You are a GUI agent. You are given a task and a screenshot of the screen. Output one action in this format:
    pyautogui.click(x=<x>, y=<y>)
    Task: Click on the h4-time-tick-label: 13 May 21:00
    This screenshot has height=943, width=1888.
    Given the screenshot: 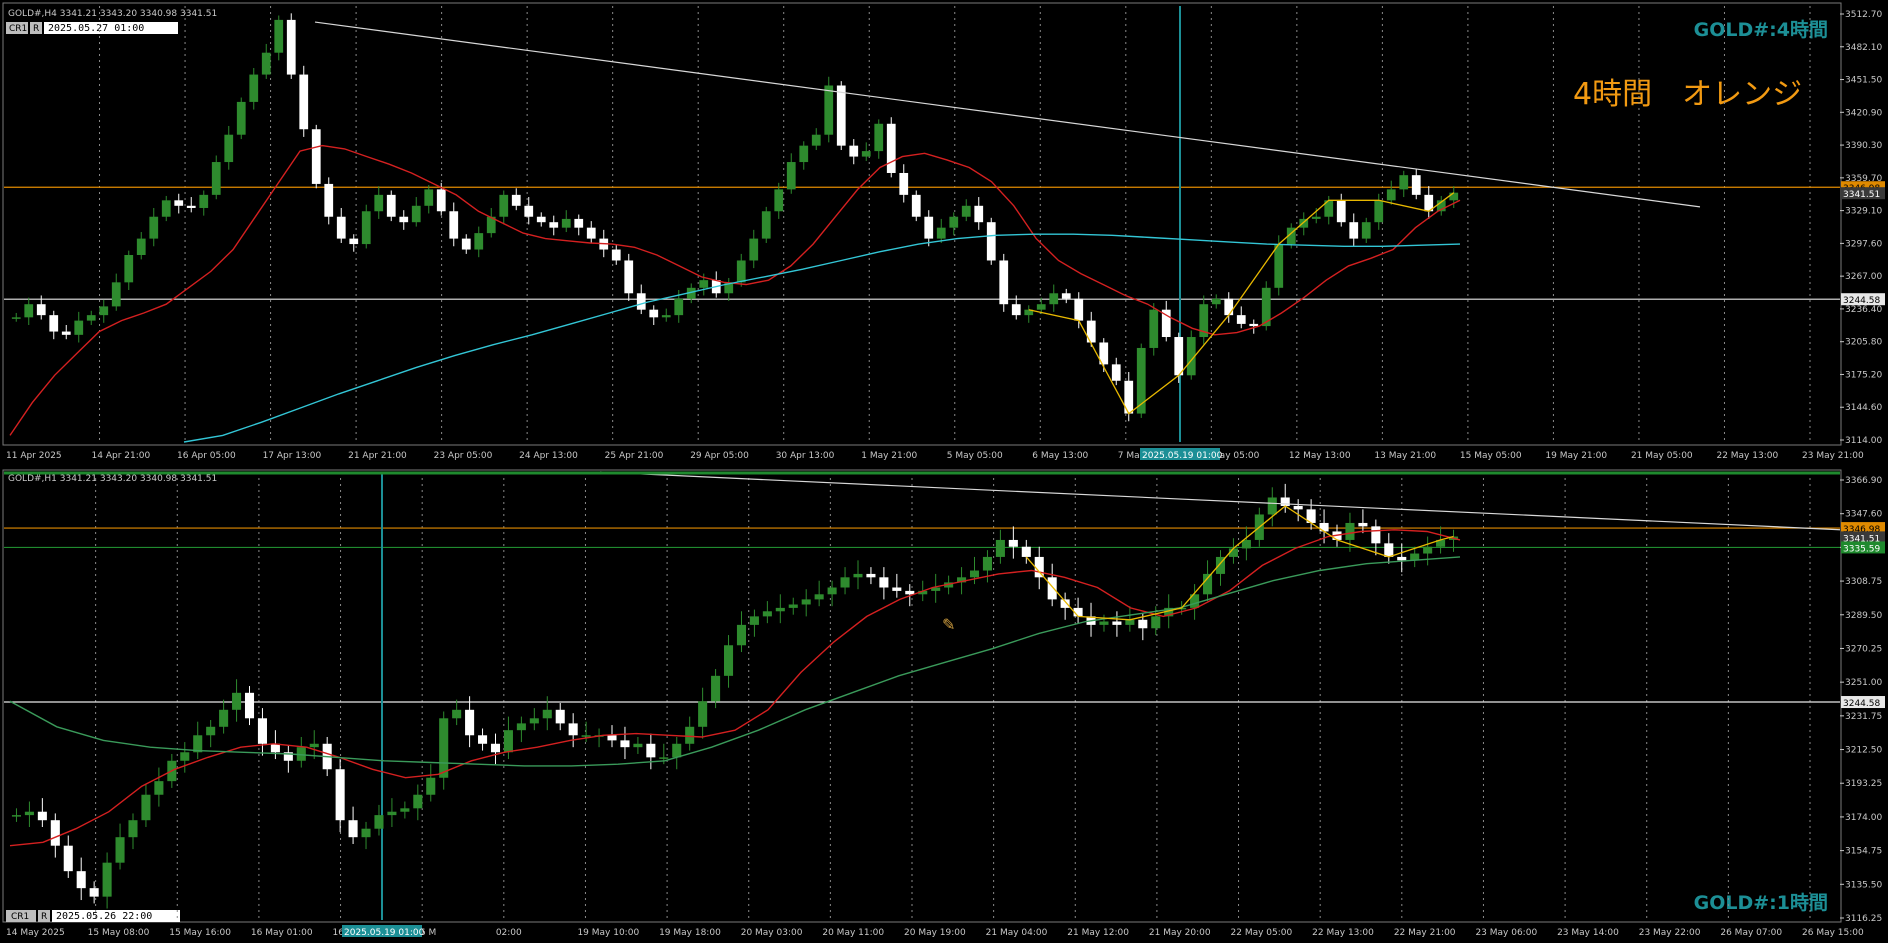 What is the action you would take?
    pyautogui.click(x=1405, y=456)
    